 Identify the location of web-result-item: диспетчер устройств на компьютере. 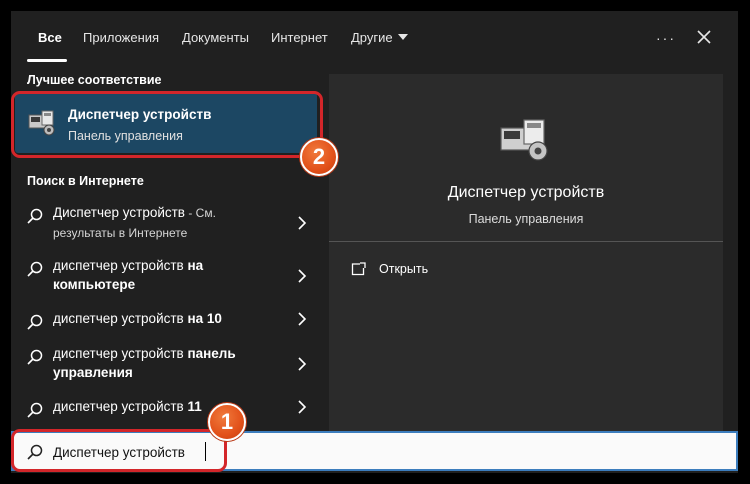
(166, 276).